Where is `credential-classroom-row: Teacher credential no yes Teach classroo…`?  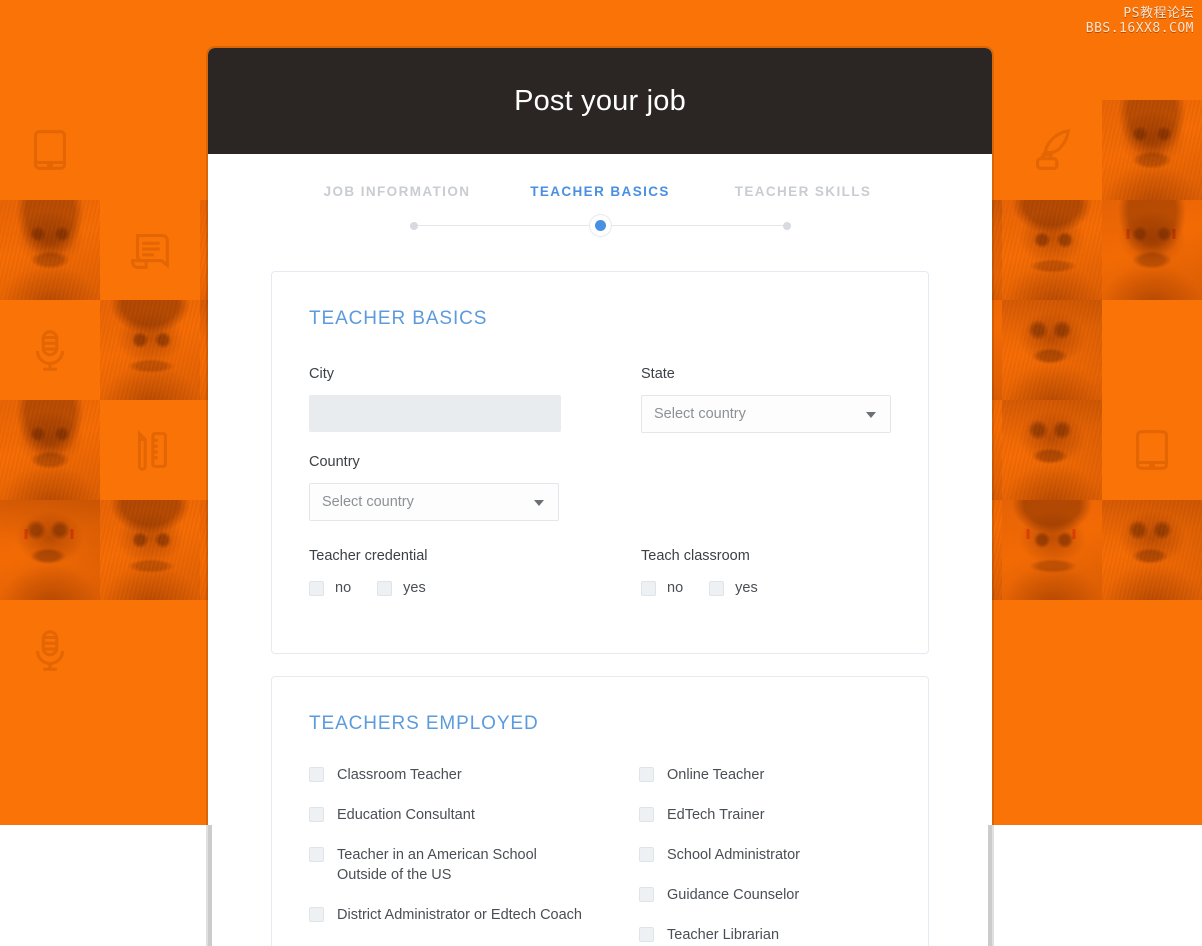
credential-classroom-row: Teacher credential no yes Teach classroo… is located at coordinates (600, 572).